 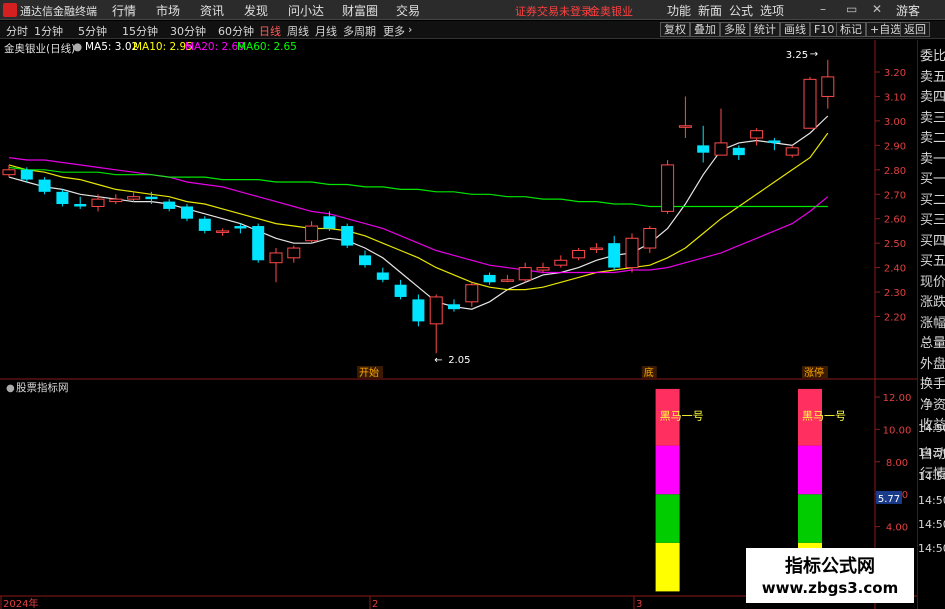 What do you see at coordinates (895, 195) in the screenshot?
I see `y-tick-label: 2.70` at bounding box center [895, 195].